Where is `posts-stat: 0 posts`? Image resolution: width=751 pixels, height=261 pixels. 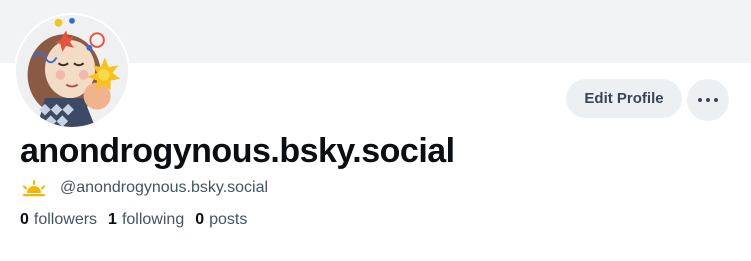
posts-stat: 0 posts is located at coordinates (221, 220).